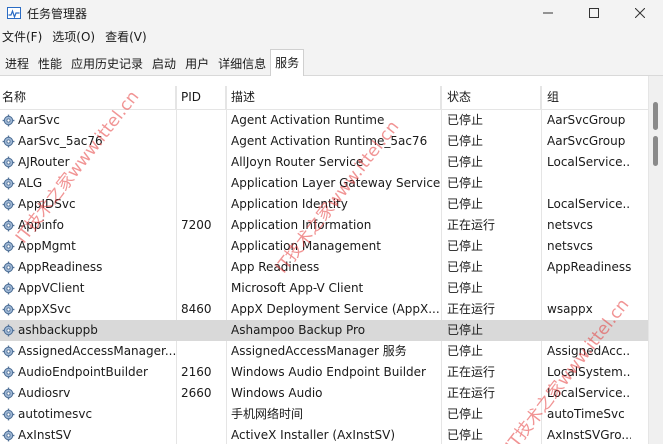 This screenshot has width=663, height=444. I want to click on cell-description: ActiveX Installer (AxInstSV), so click(313, 435).